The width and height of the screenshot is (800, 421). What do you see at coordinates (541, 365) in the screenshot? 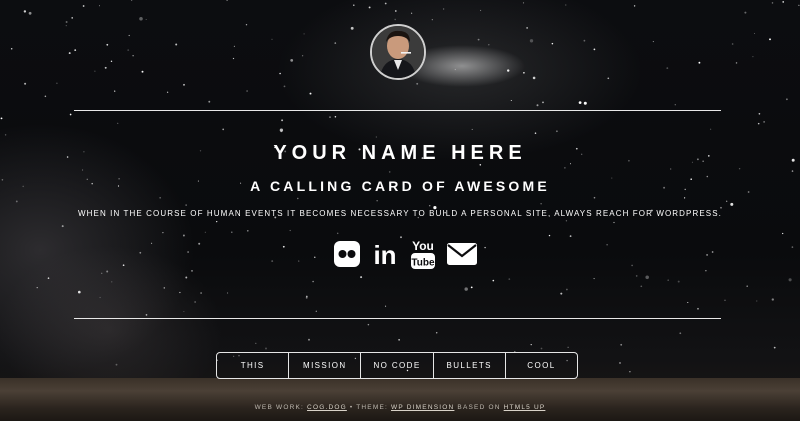
I see `nav-item-cool: COOL` at bounding box center [541, 365].